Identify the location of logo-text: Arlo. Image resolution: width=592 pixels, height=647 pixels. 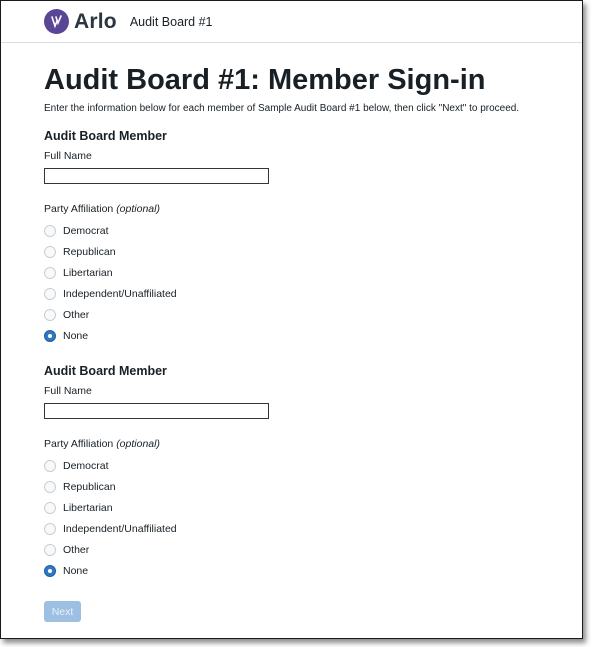
(95, 21).